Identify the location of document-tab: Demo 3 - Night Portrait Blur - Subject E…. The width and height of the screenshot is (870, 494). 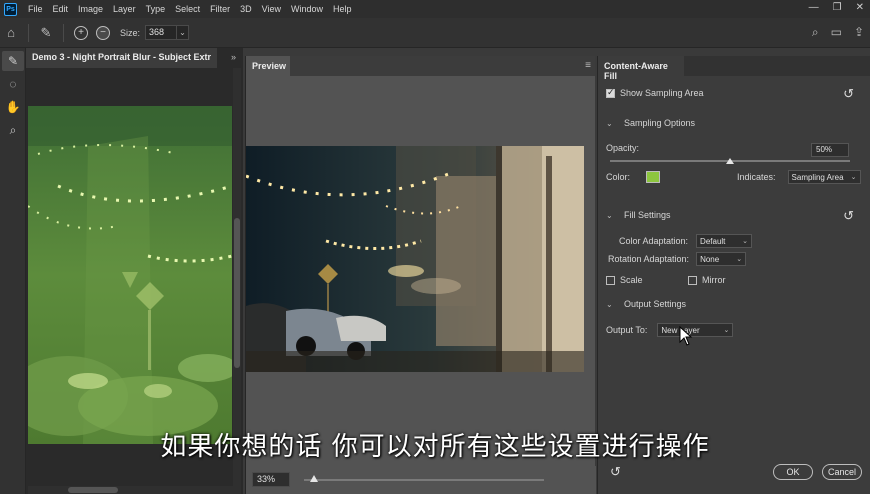
(121, 58).